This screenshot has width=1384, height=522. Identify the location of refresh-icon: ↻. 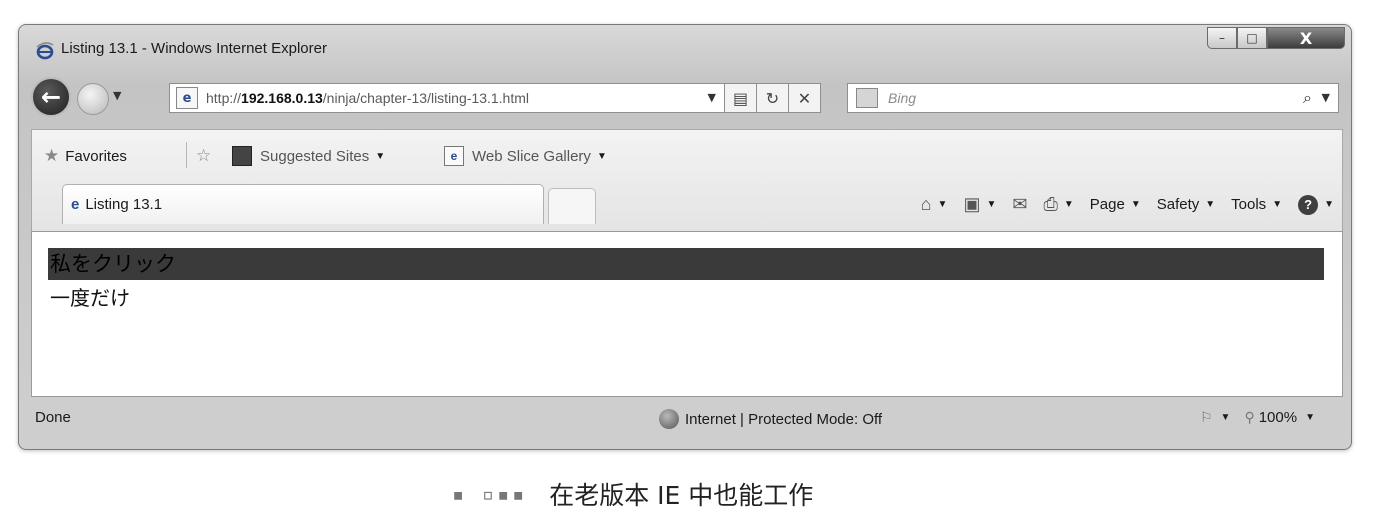
(773, 98).